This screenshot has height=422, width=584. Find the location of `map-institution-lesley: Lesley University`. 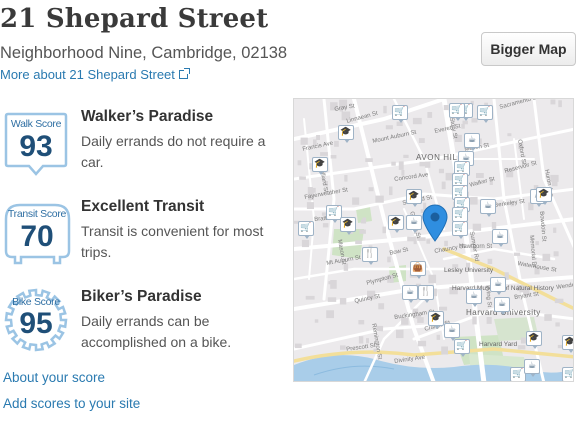

map-institution-lesley: Lesley University is located at coordinates (469, 270).